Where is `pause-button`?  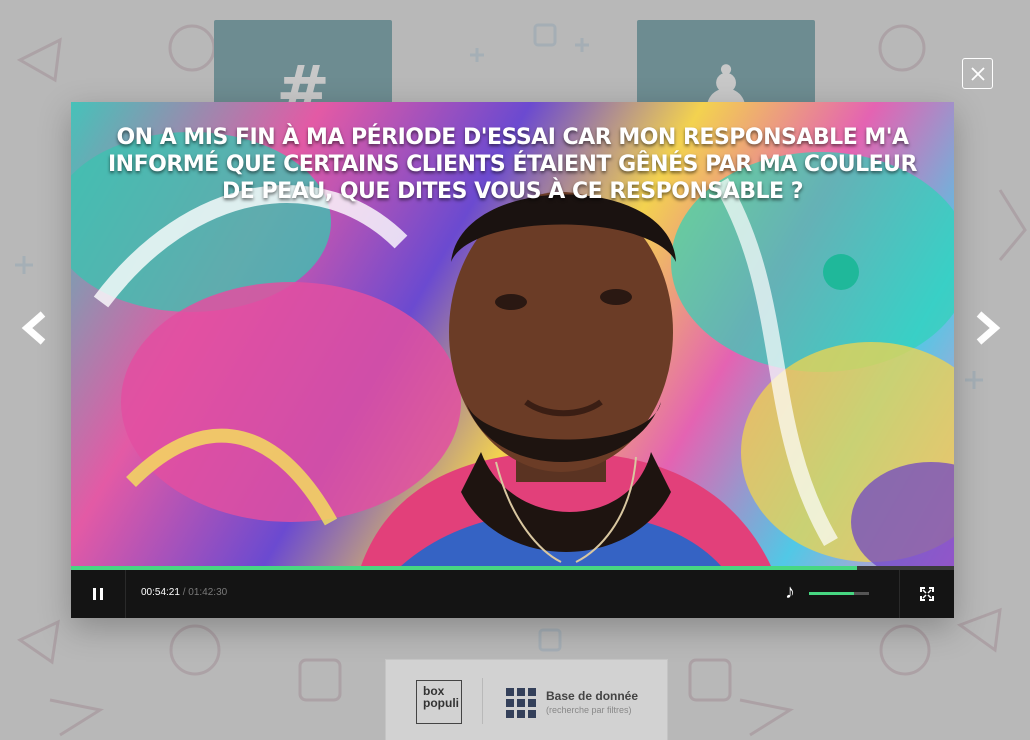 pause-button is located at coordinates (98, 594).